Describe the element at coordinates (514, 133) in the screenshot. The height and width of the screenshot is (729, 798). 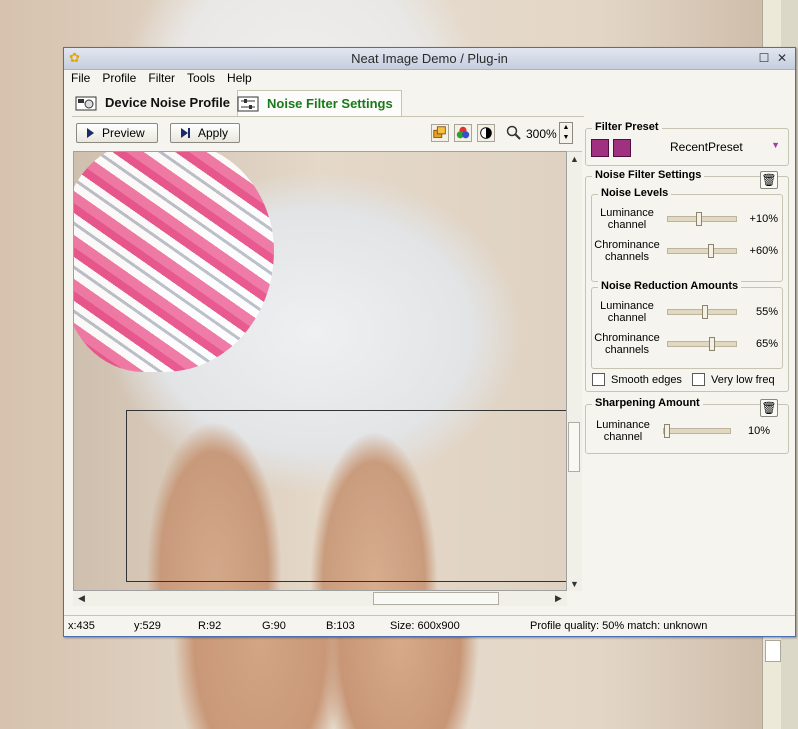
I see `zoom-icon` at that location.